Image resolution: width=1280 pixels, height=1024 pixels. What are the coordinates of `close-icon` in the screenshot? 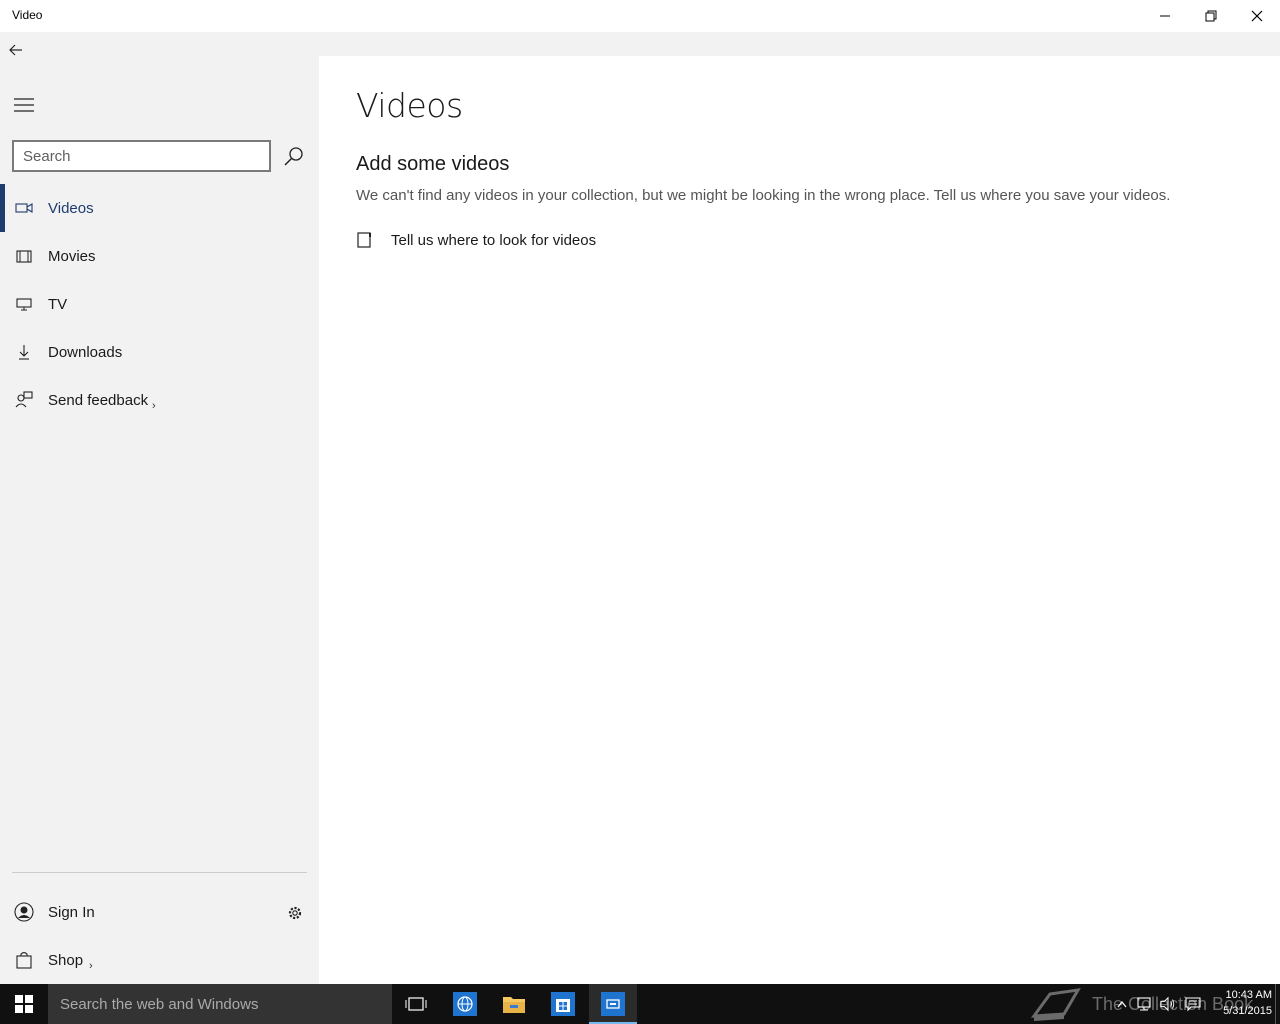 It's located at (1257, 16).